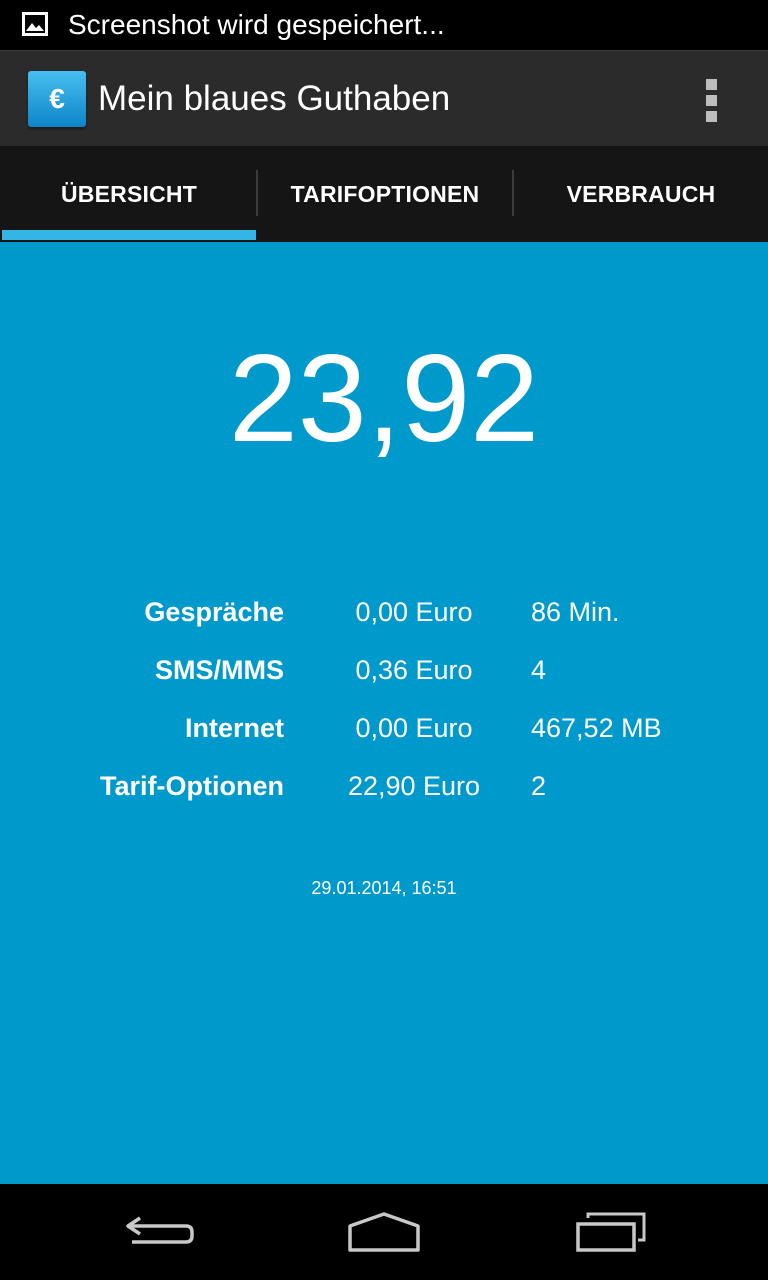  I want to click on usage-quantity: 4, so click(539, 670).